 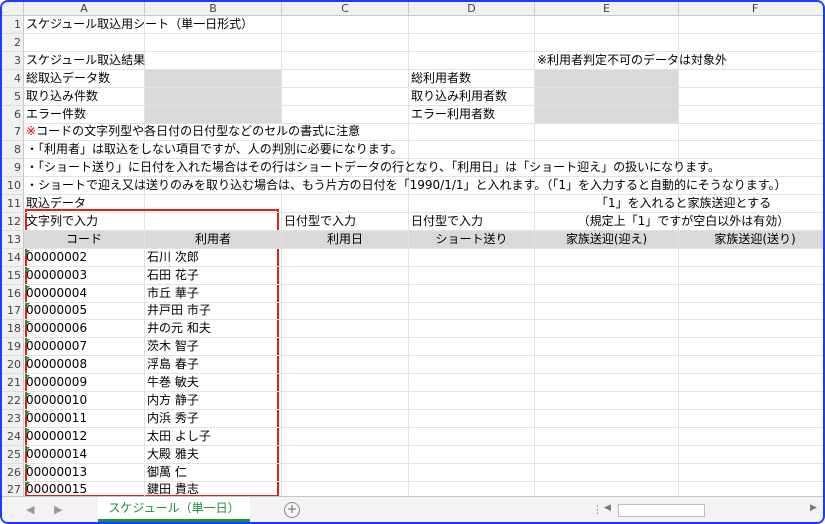 What do you see at coordinates (84, 293) in the screenshot?
I see `code-cell: 00000004` at bounding box center [84, 293].